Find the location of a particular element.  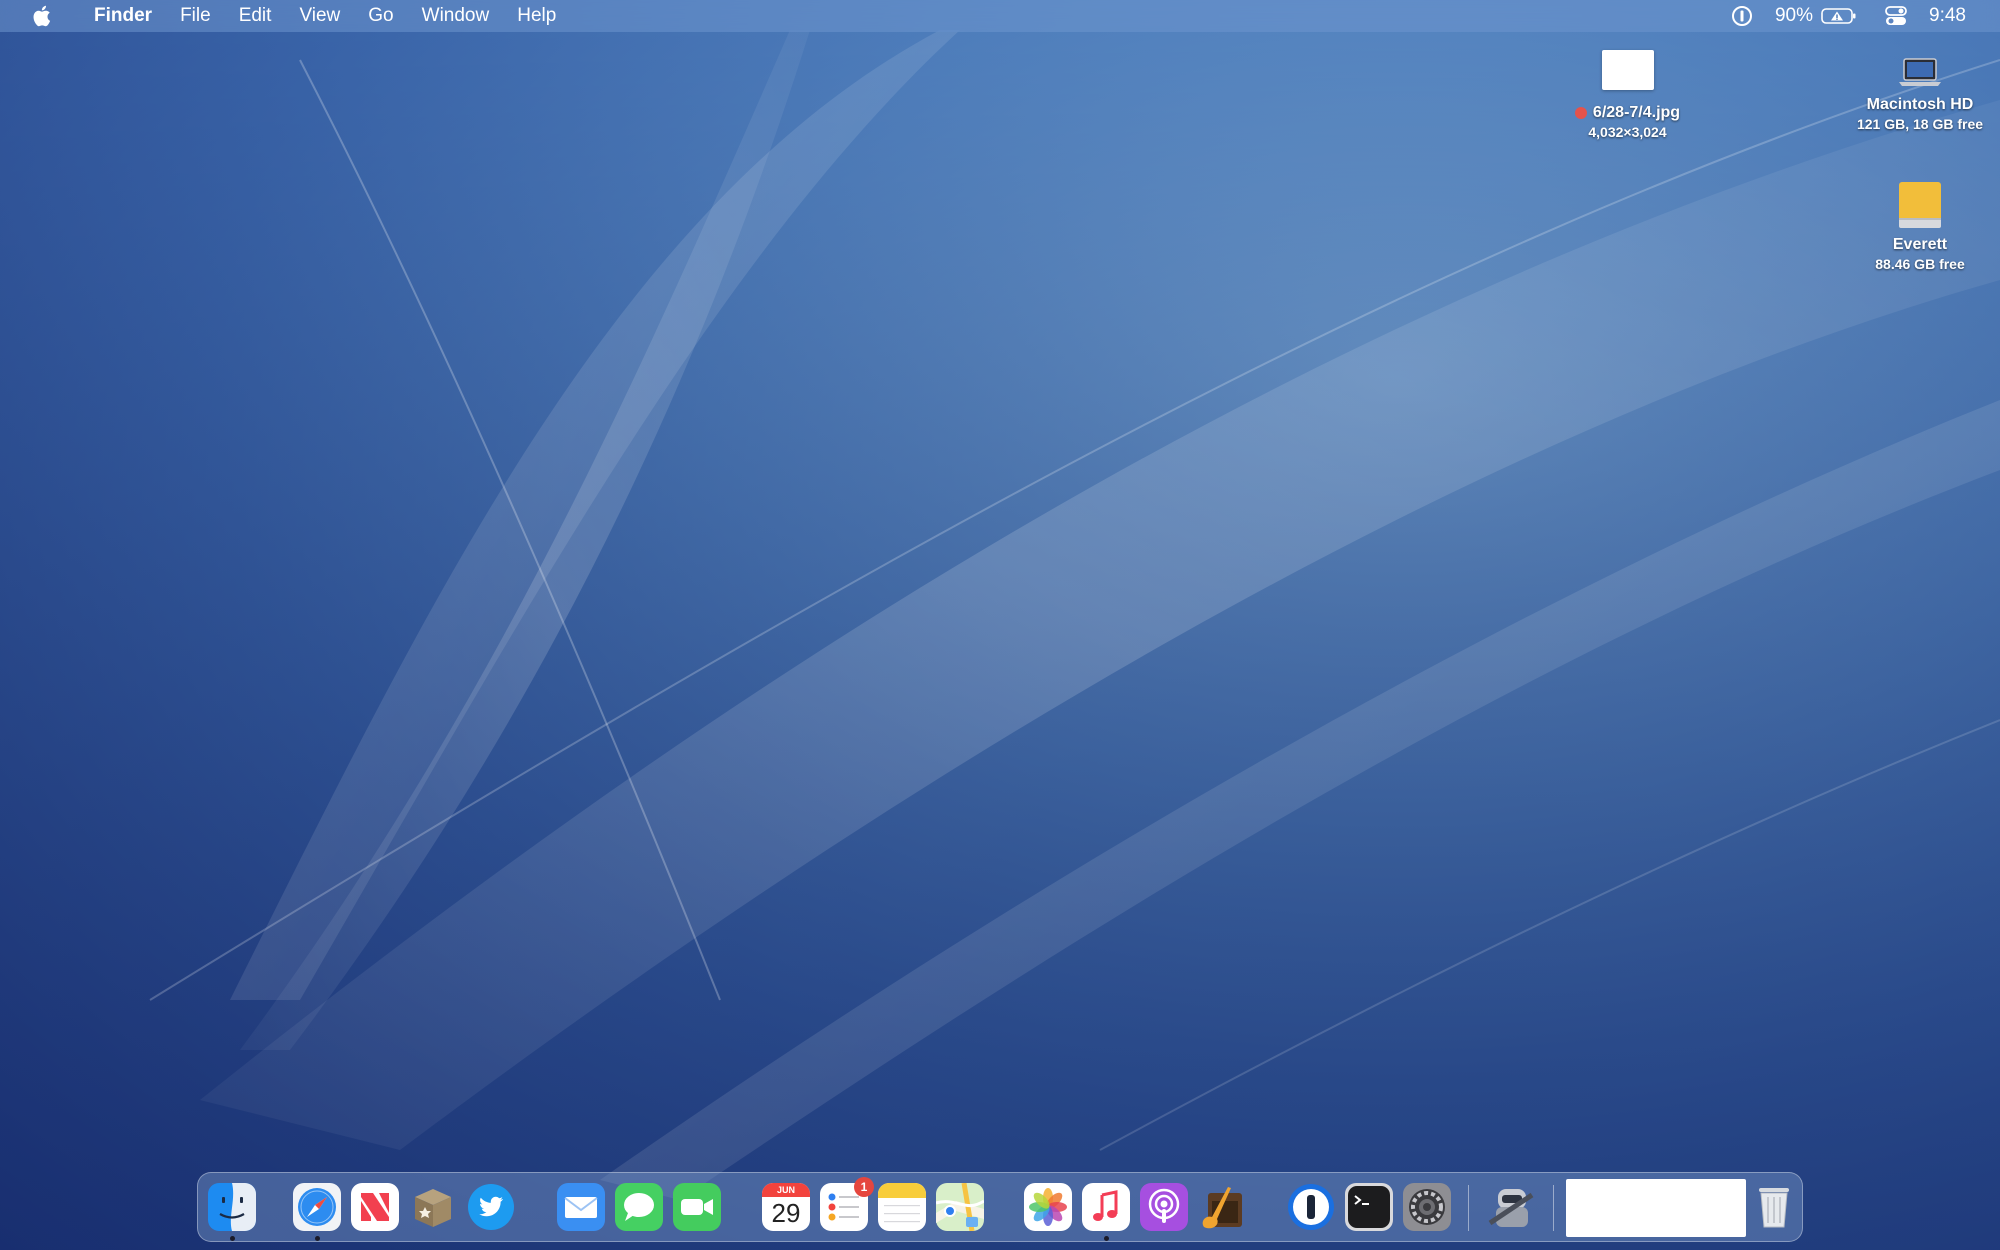

dock-mail is located at coordinates (581, 1207).